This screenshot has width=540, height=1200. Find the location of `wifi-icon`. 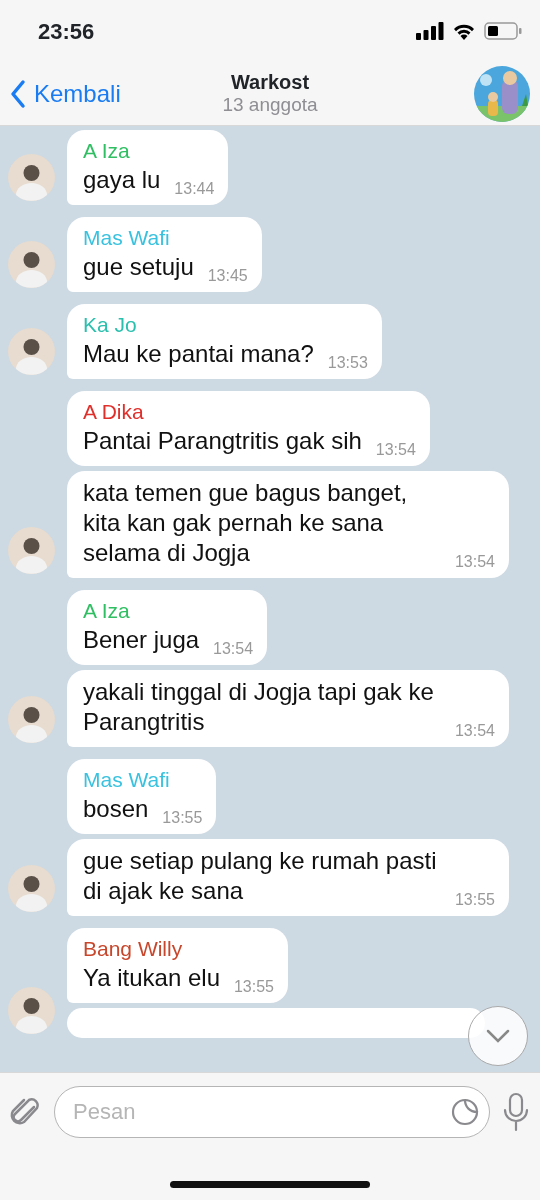

wifi-icon is located at coordinates (464, 31).